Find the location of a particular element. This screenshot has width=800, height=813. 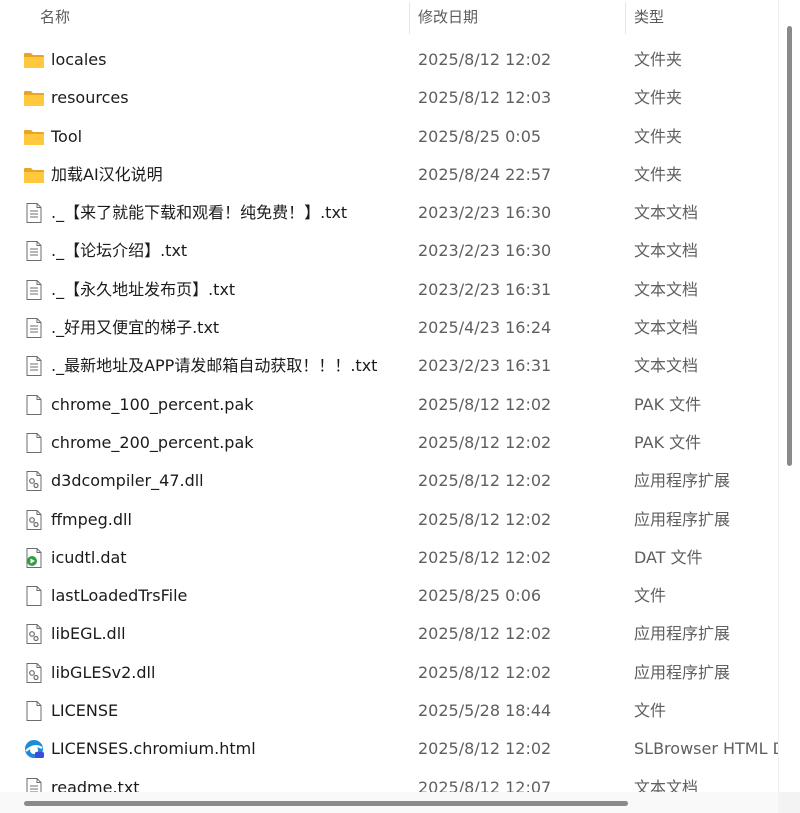

file-name: chrome_200_percent.pak is located at coordinates (152, 443).